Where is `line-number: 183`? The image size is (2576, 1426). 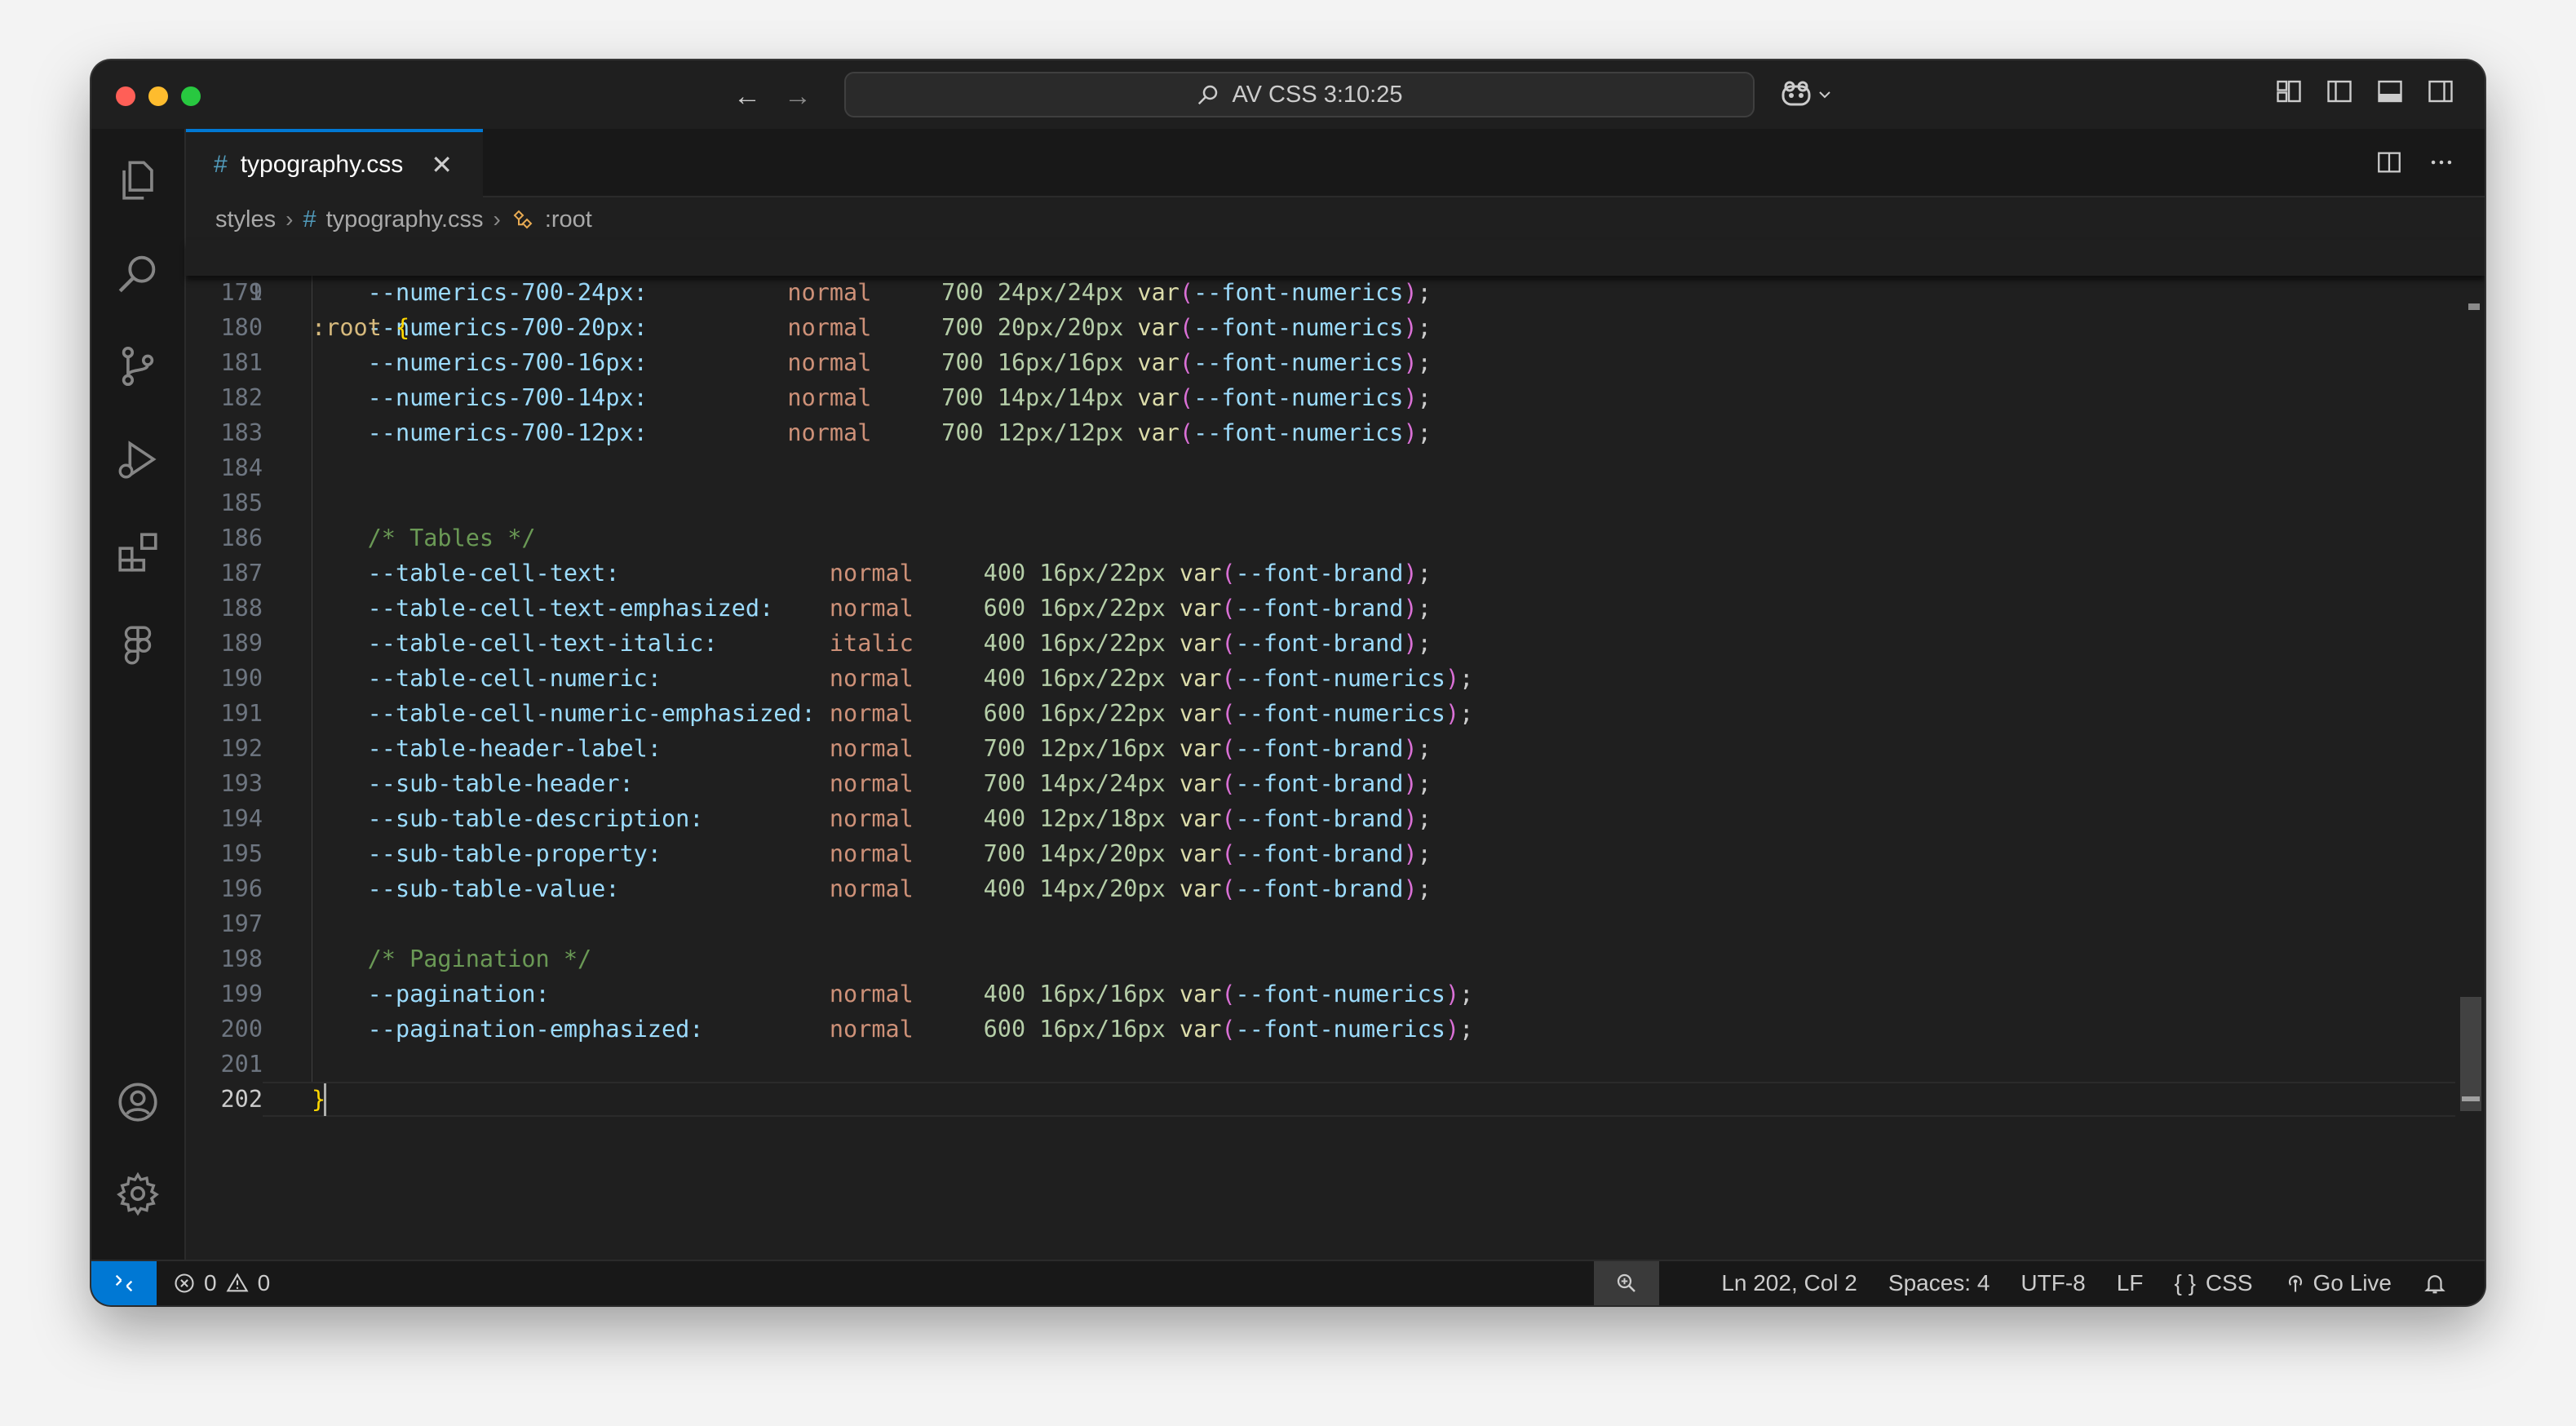 line-number: 183 is located at coordinates (241, 432).